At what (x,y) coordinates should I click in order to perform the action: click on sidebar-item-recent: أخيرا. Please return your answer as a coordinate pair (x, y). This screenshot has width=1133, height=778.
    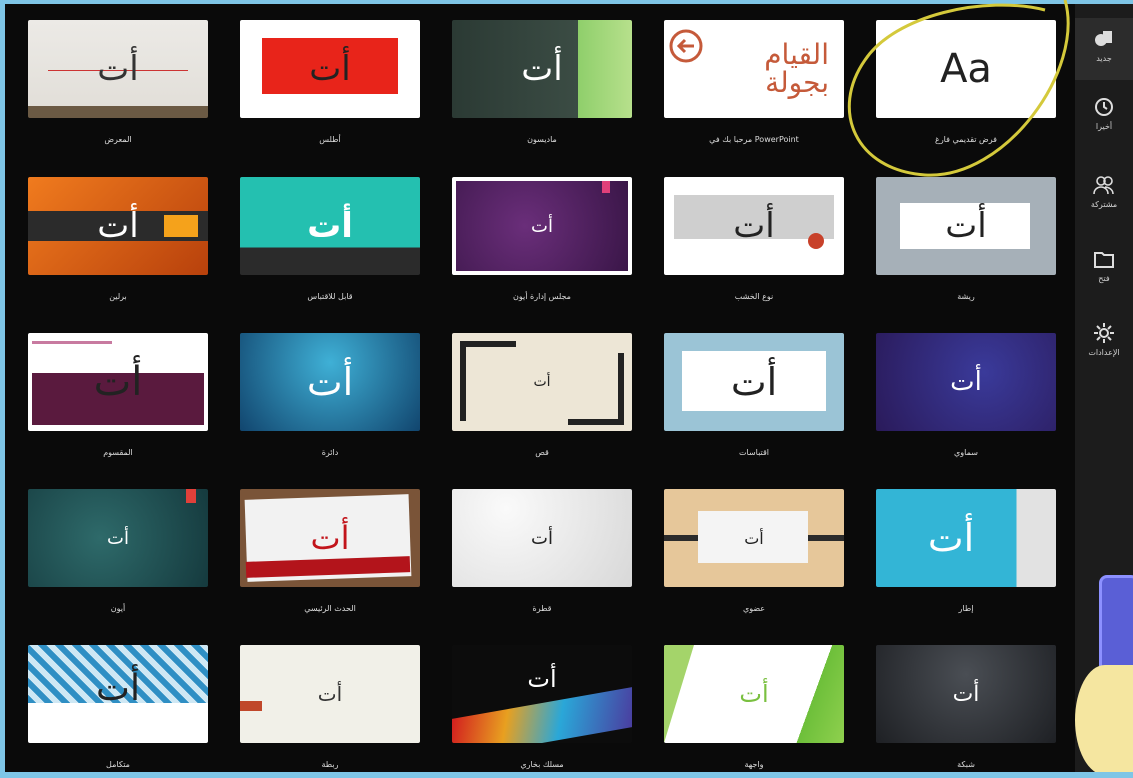
    Looking at the image, I should click on (1104, 113).